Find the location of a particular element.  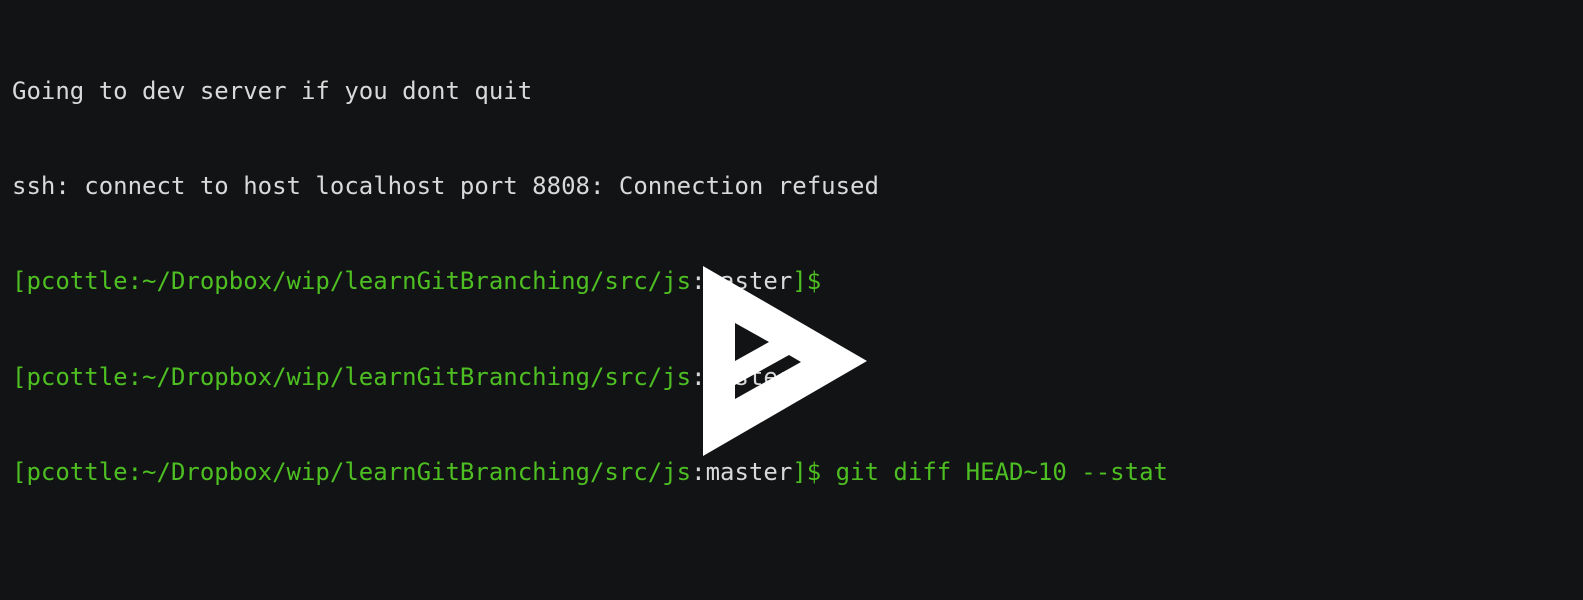

play-button is located at coordinates (785, 329).